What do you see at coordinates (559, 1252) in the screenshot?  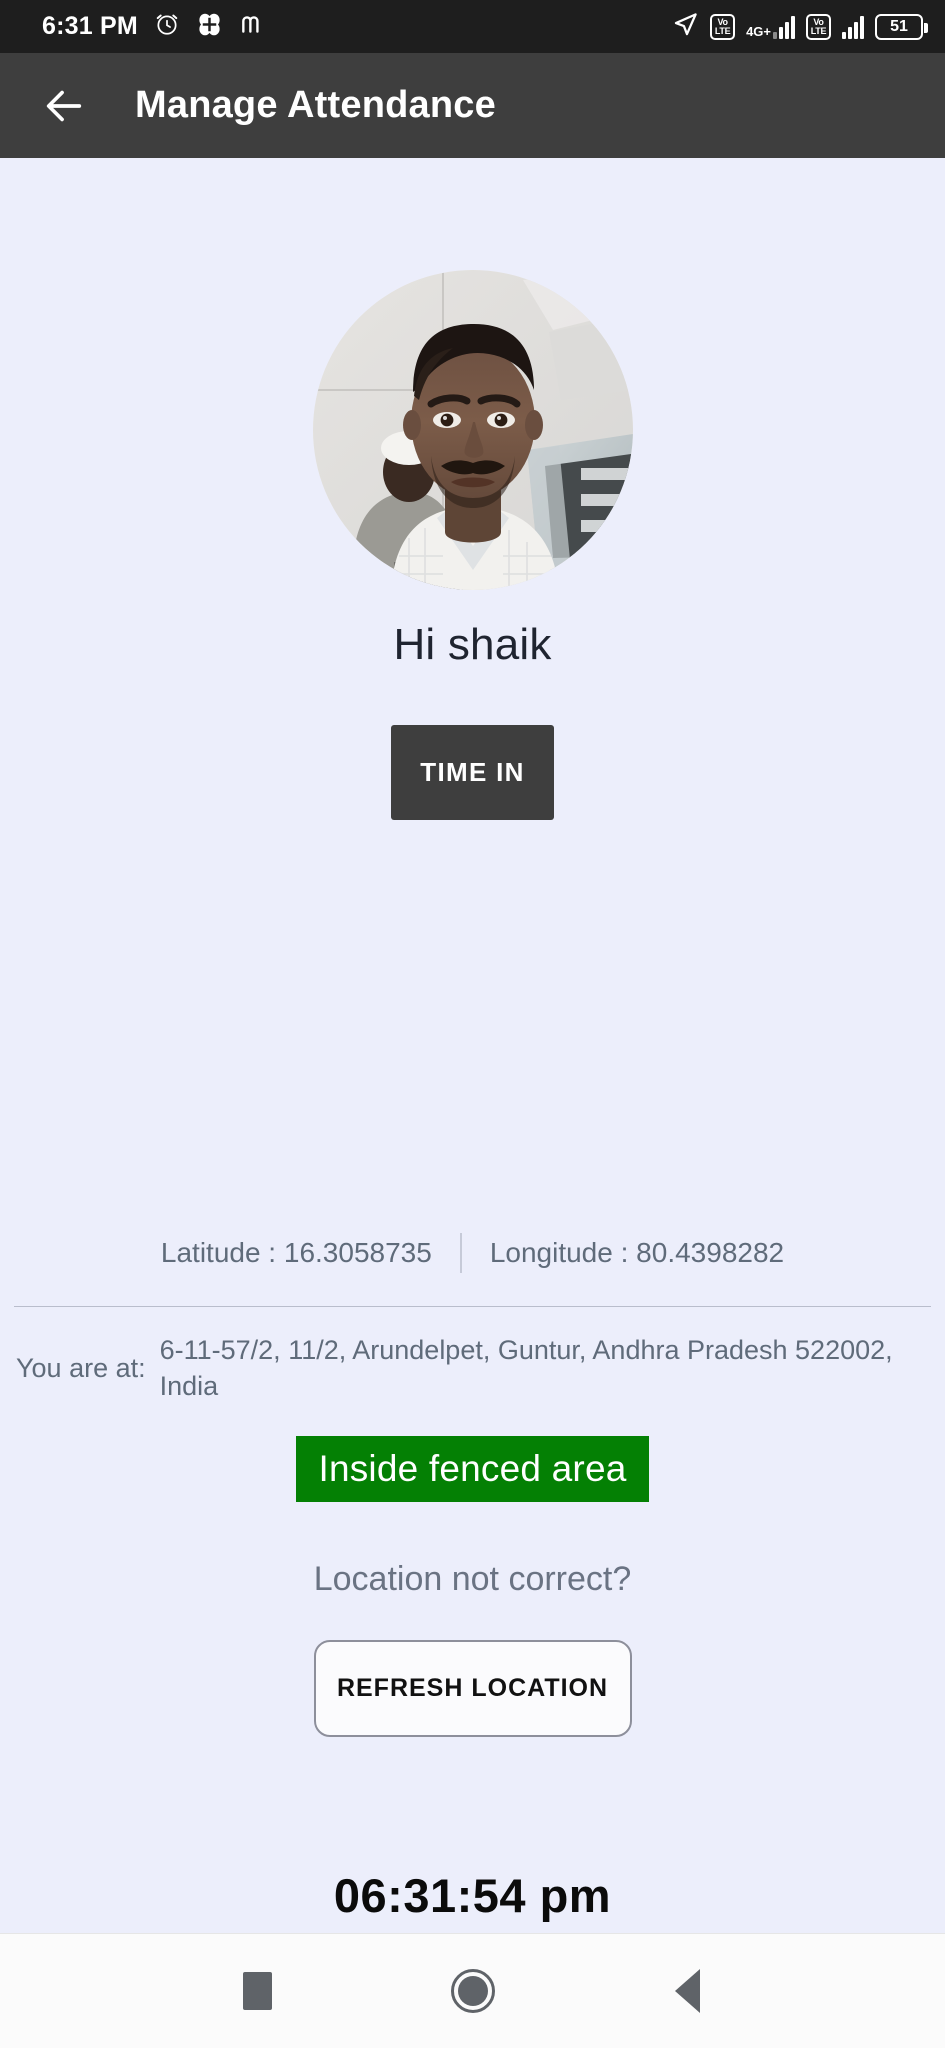 I see `longitude-label: Longitude :` at bounding box center [559, 1252].